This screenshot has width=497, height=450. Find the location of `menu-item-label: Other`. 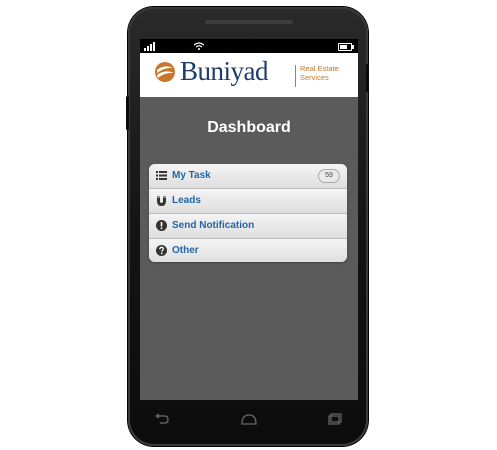

menu-item-label: Other is located at coordinates (185, 250).